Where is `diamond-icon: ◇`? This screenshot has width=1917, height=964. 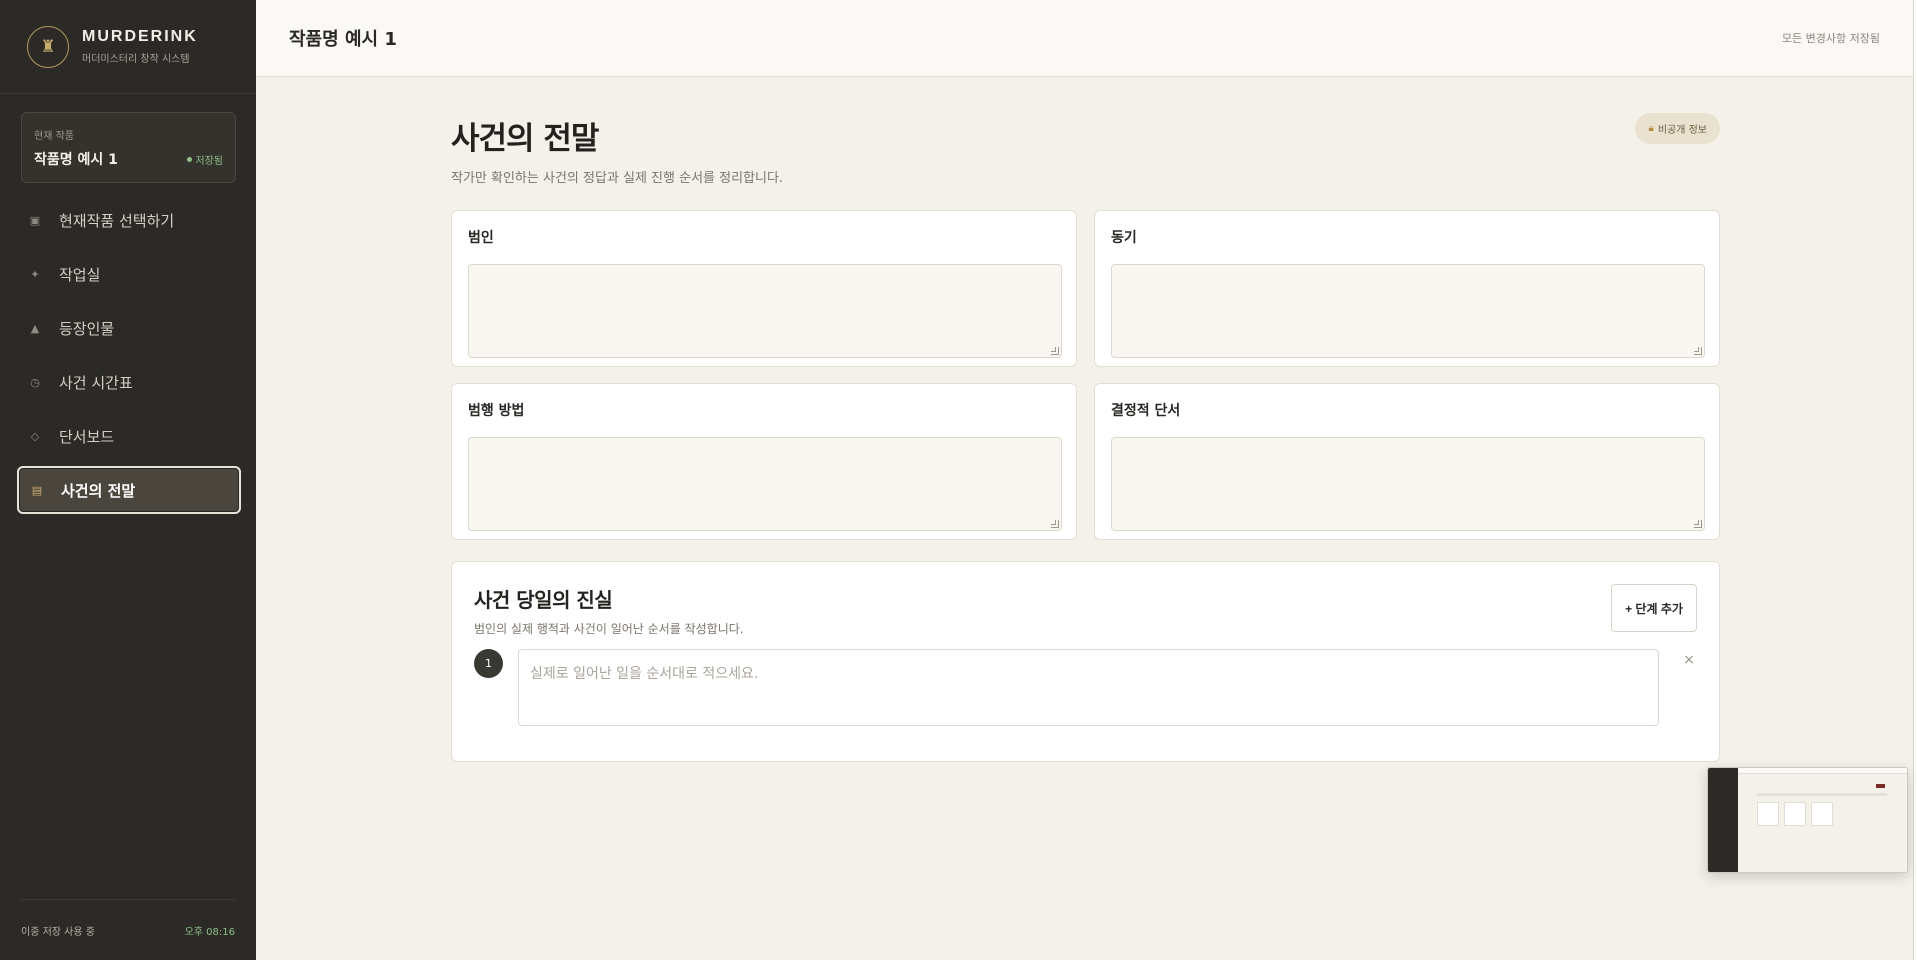 diamond-icon: ◇ is located at coordinates (35, 436).